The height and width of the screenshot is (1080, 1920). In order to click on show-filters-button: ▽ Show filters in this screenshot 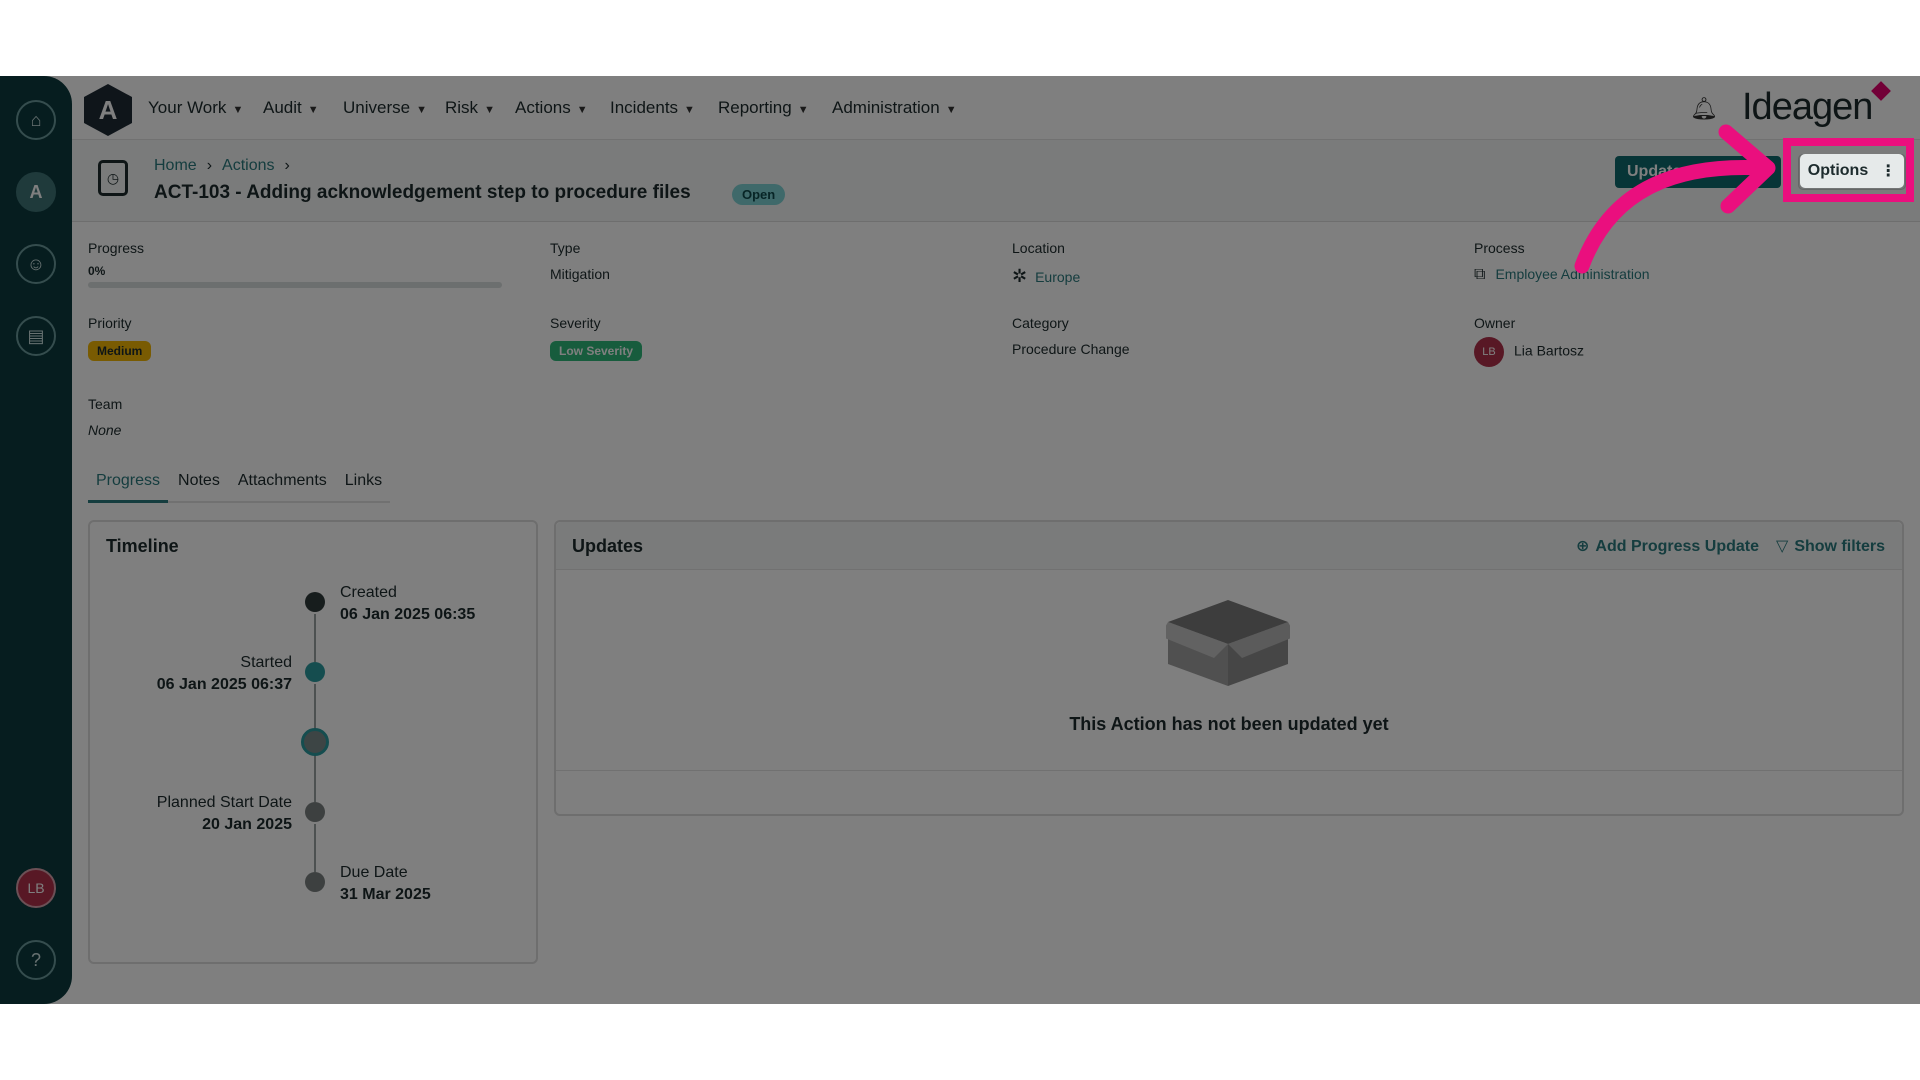, I will do `click(1830, 546)`.